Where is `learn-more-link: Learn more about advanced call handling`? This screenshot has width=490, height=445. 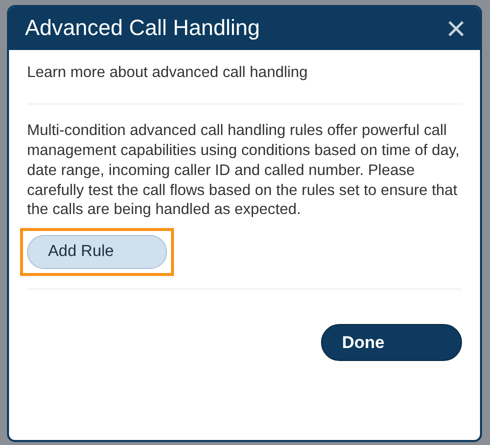
learn-more-link: Learn more about advanced call handling is located at coordinates (167, 73).